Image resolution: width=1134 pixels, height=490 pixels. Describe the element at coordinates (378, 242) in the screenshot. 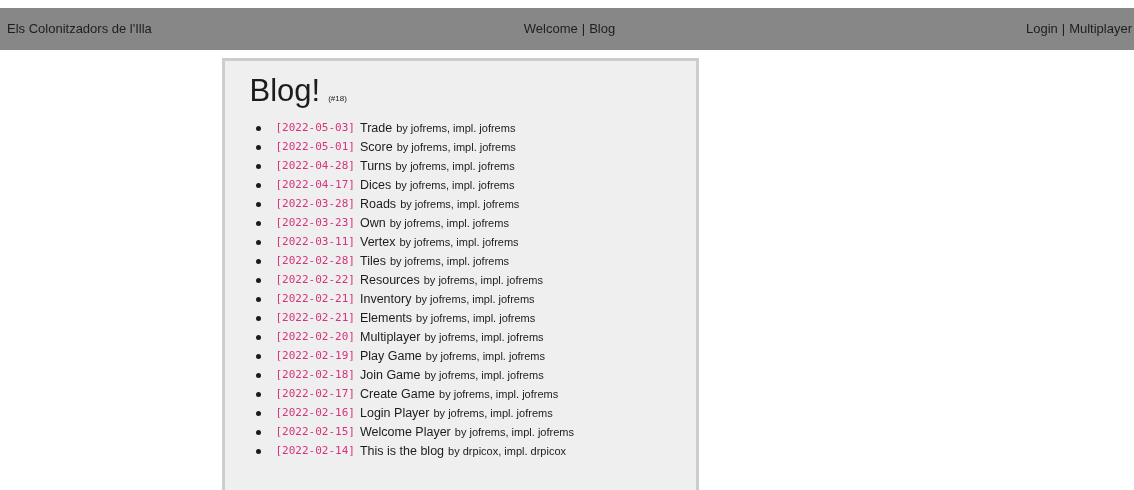

I see `post-title: Vertex` at that location.